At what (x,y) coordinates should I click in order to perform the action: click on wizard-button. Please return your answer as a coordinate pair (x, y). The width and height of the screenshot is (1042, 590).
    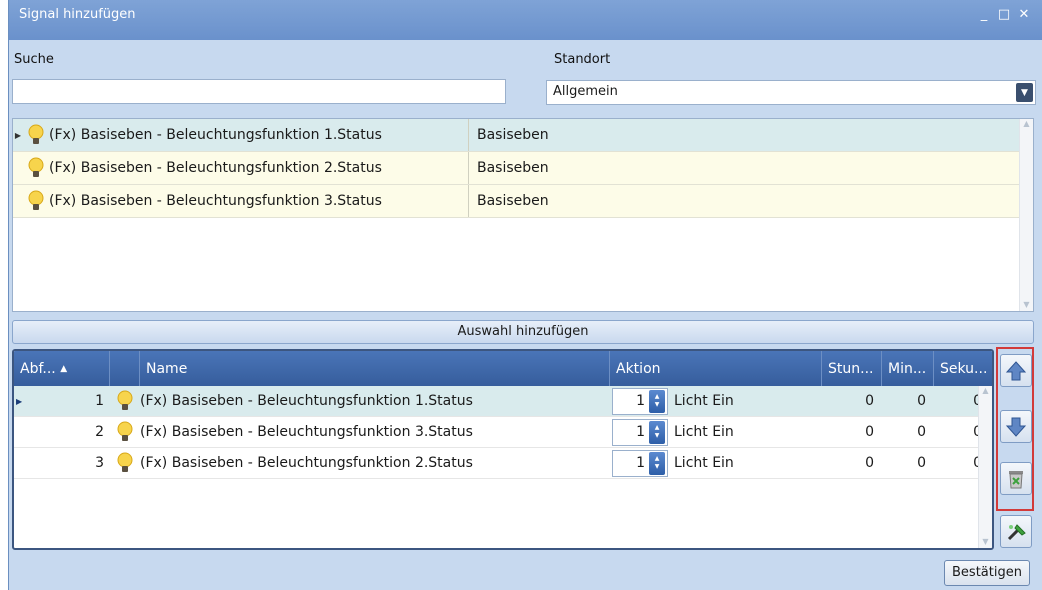
    Looking at the image, I should click on (1016, 531).